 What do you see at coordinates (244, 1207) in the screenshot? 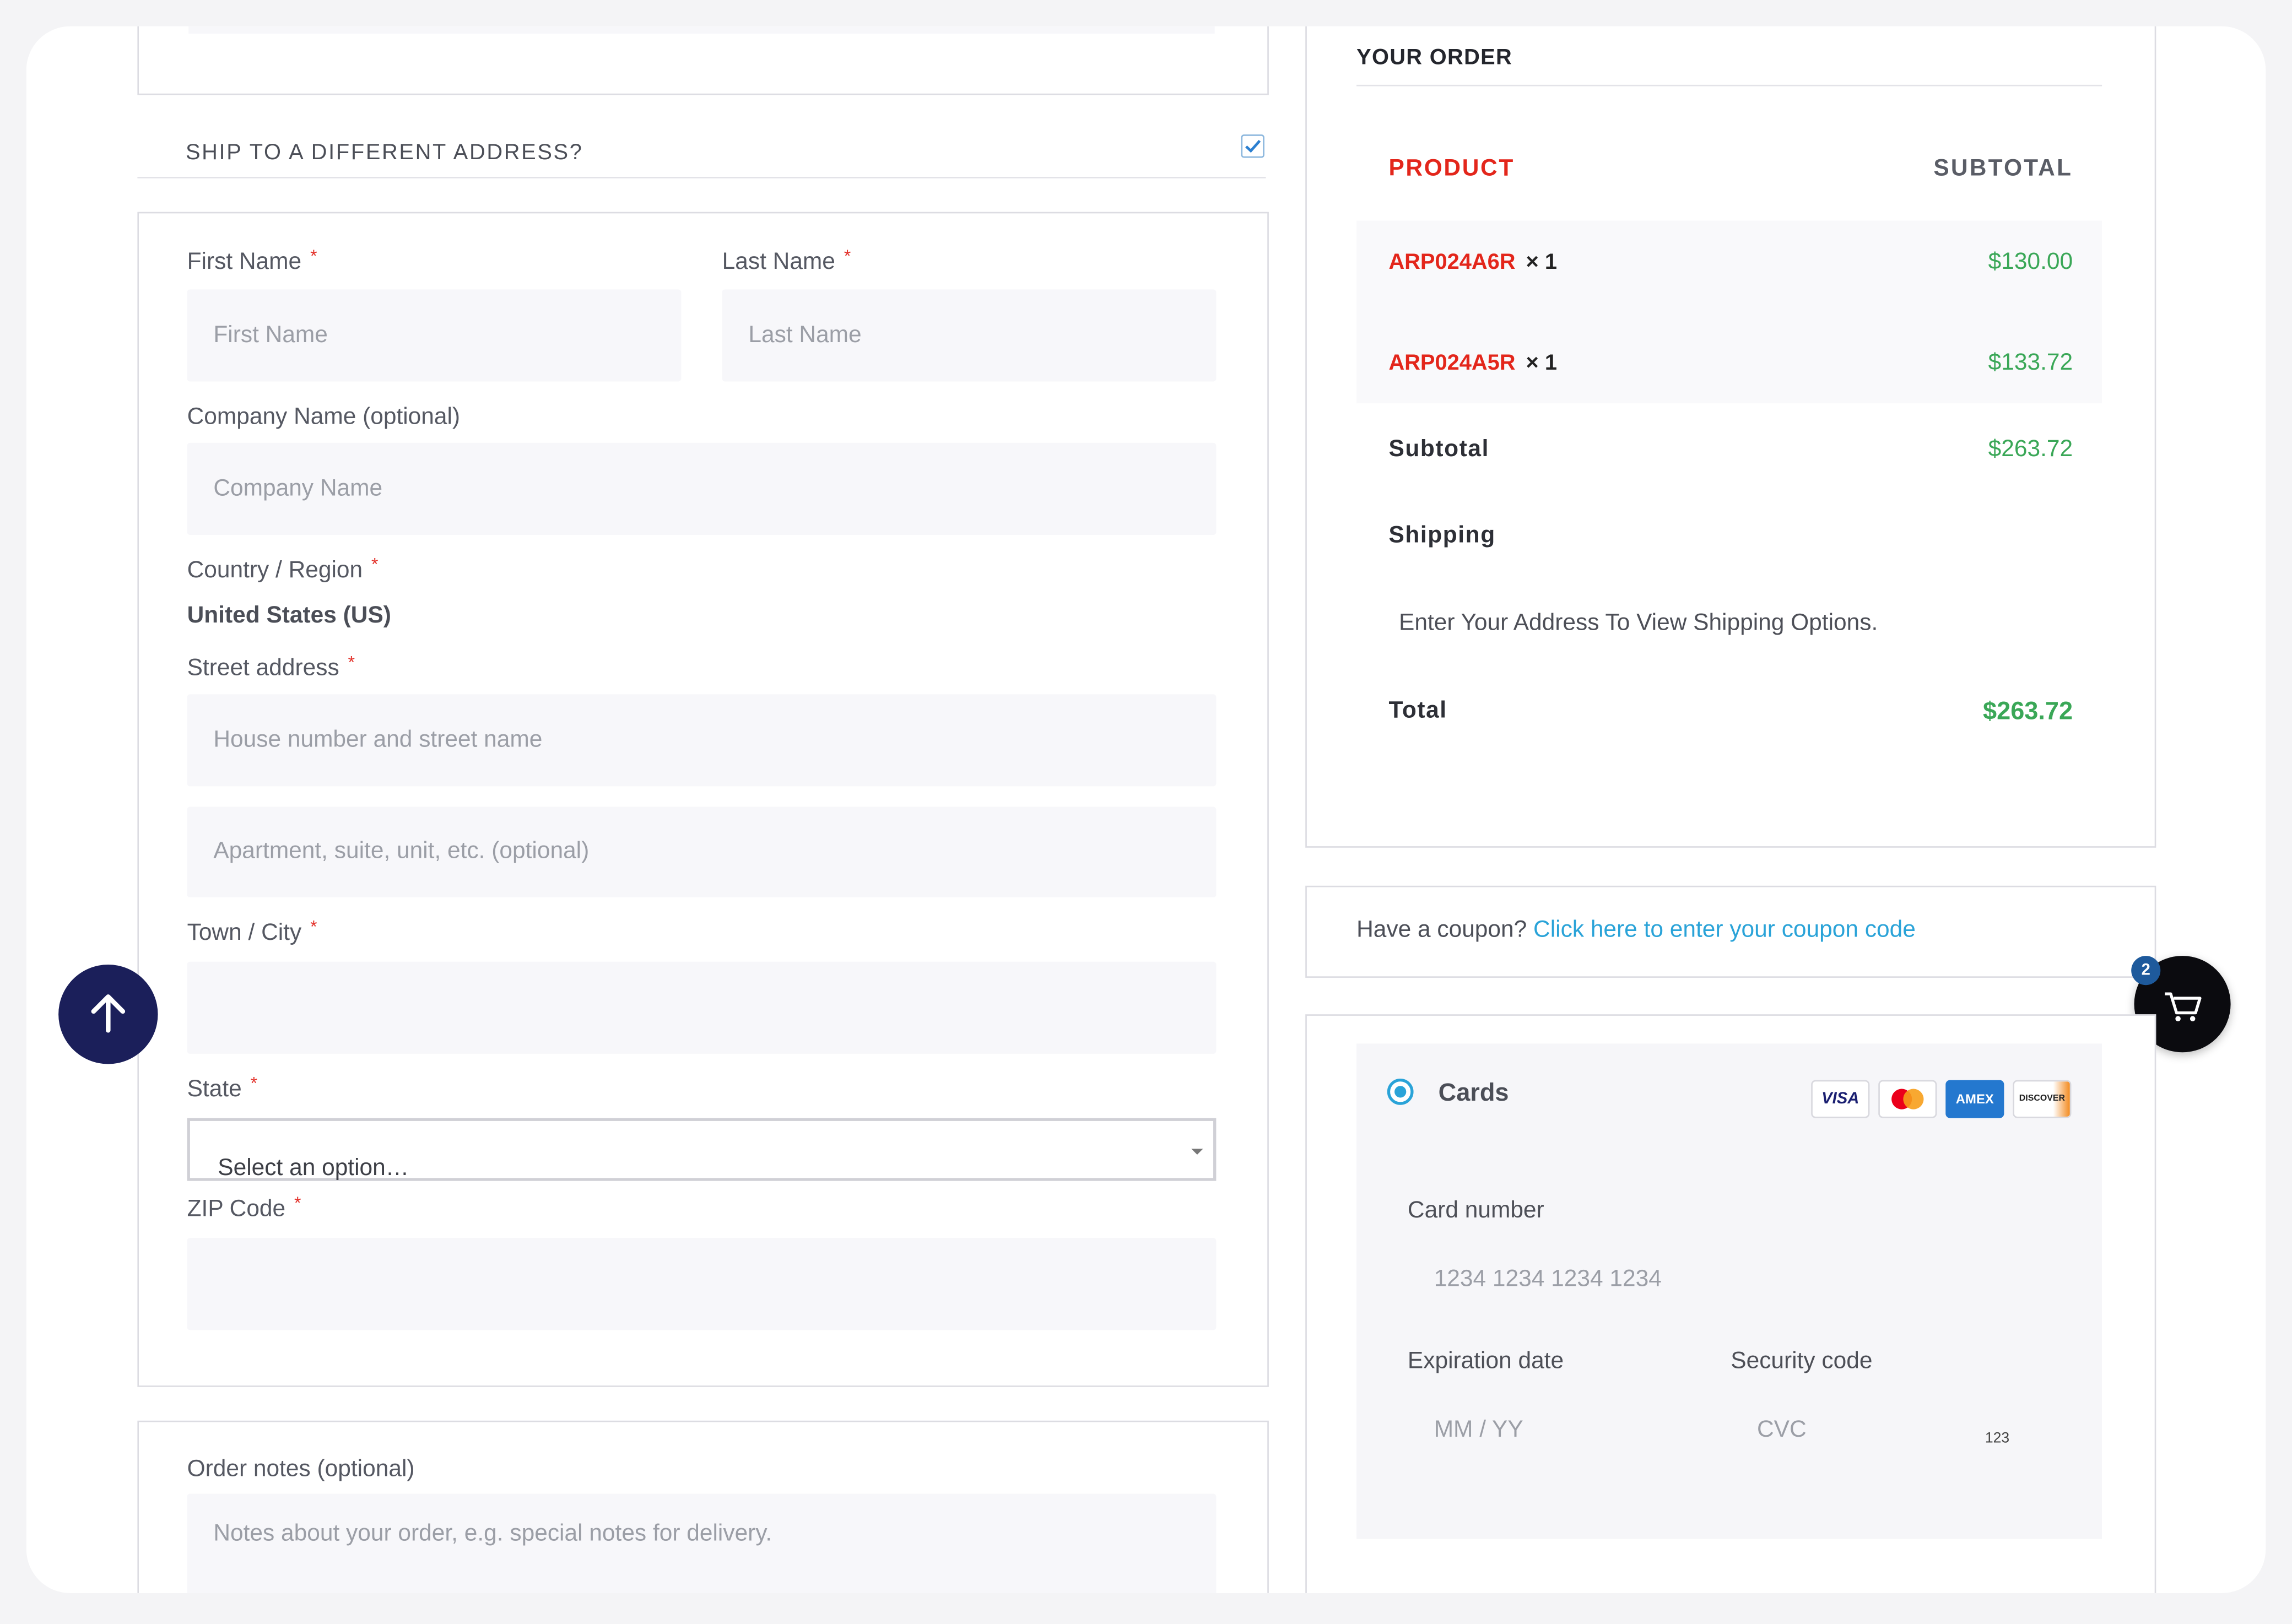
I see `zip-code-label: ZIP Code *` at bounding box center [244, 1207].